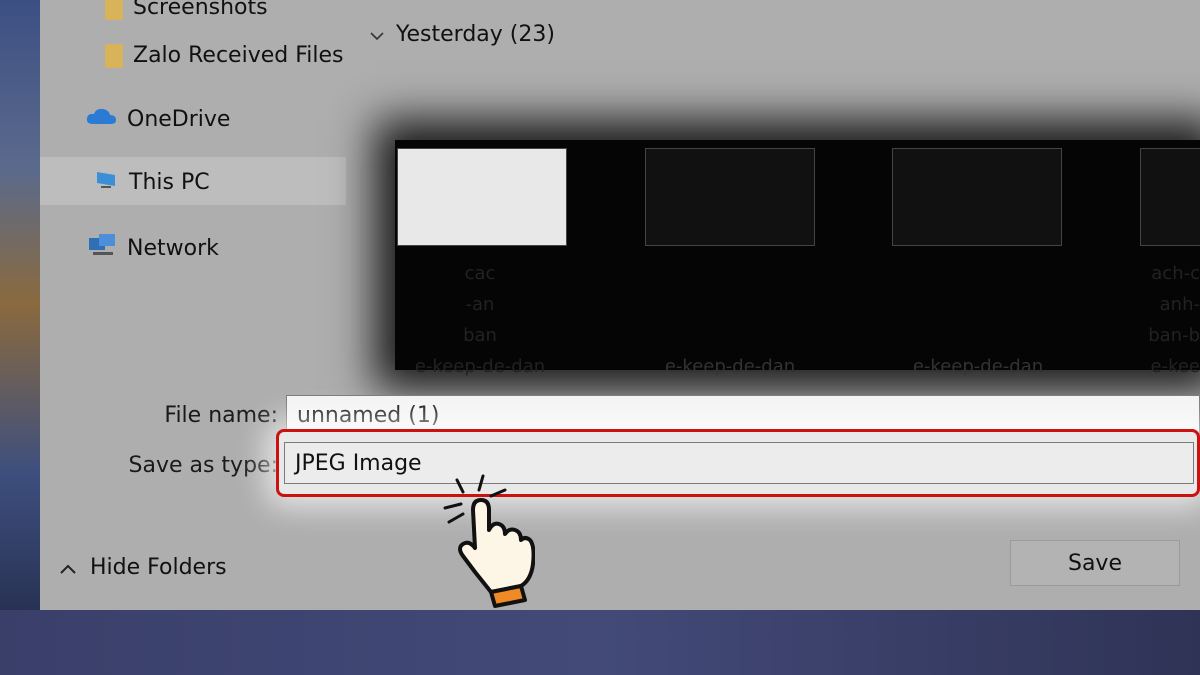 Image resolution: width=1200 pixels, height=675 pixels. What do you see at coordinates (358, 463) in the screenshot?
I see `save-as-type-value: JPEG Image` at bounding box center [358, 463].